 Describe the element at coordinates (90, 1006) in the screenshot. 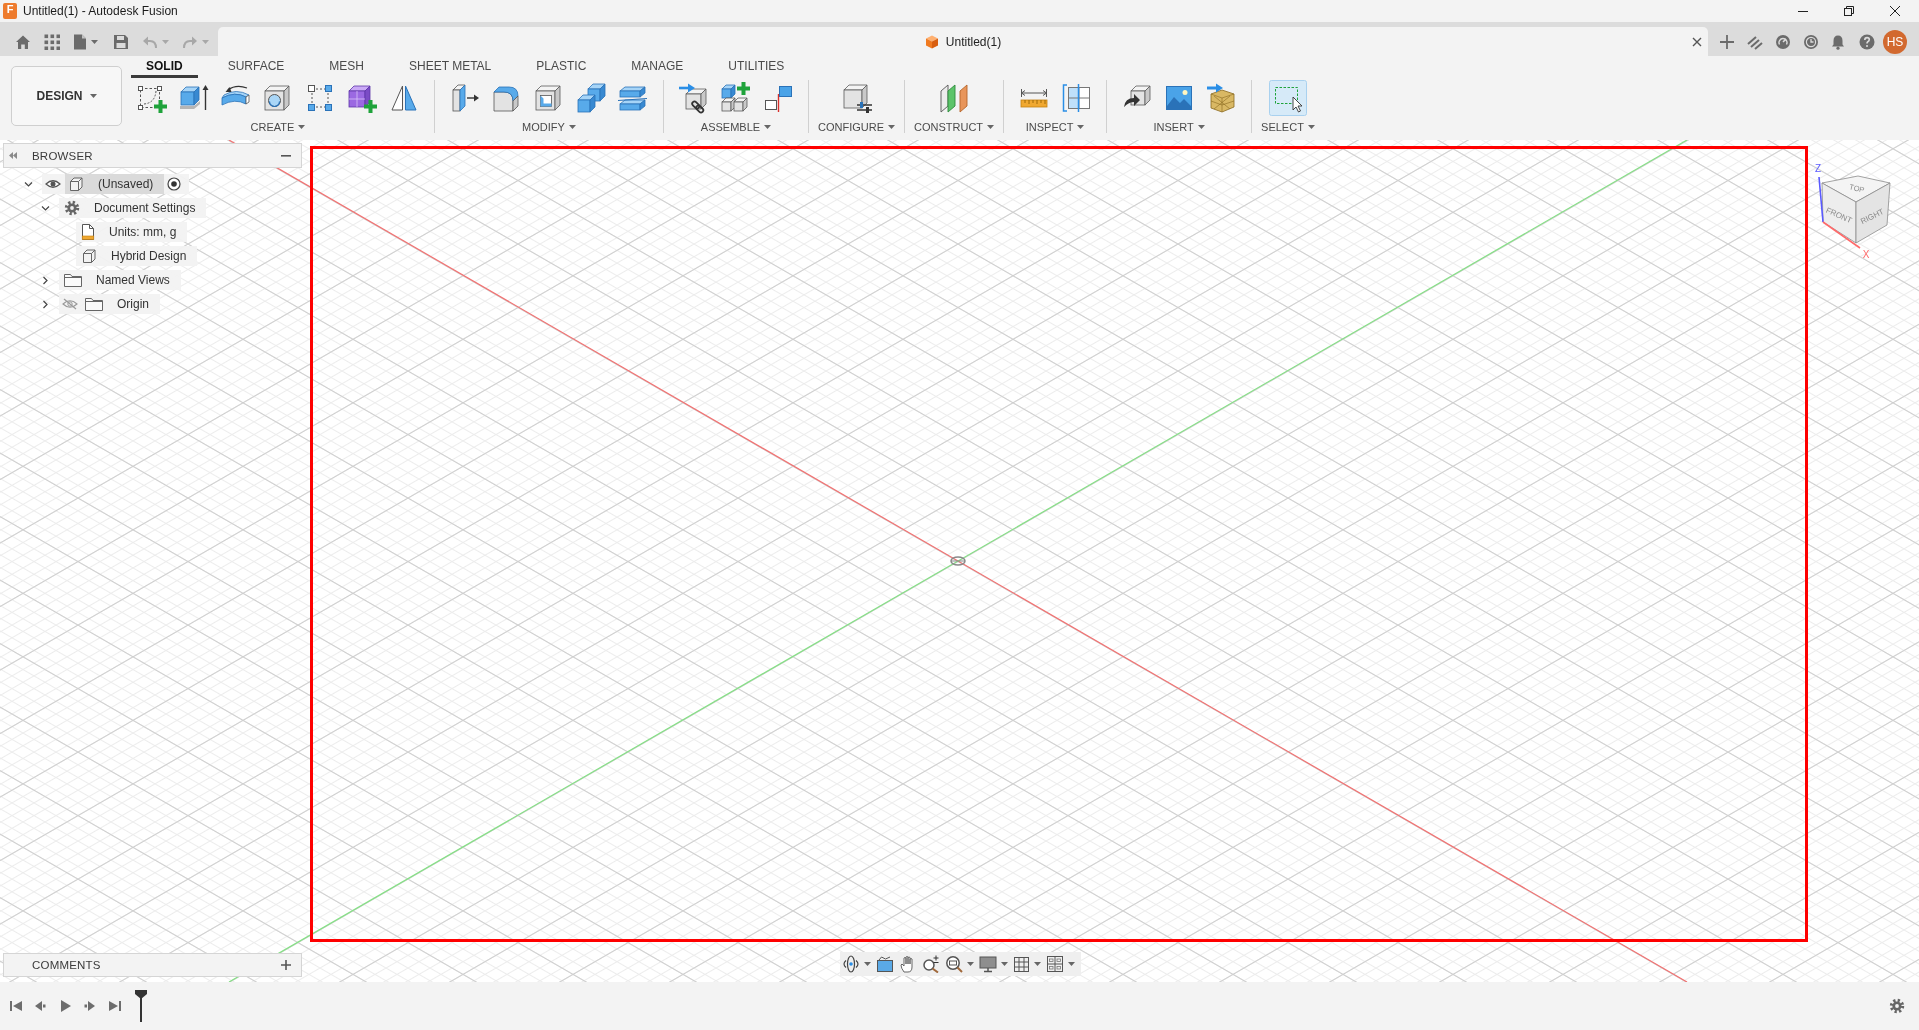

I see `step-forward-icon` at that location.